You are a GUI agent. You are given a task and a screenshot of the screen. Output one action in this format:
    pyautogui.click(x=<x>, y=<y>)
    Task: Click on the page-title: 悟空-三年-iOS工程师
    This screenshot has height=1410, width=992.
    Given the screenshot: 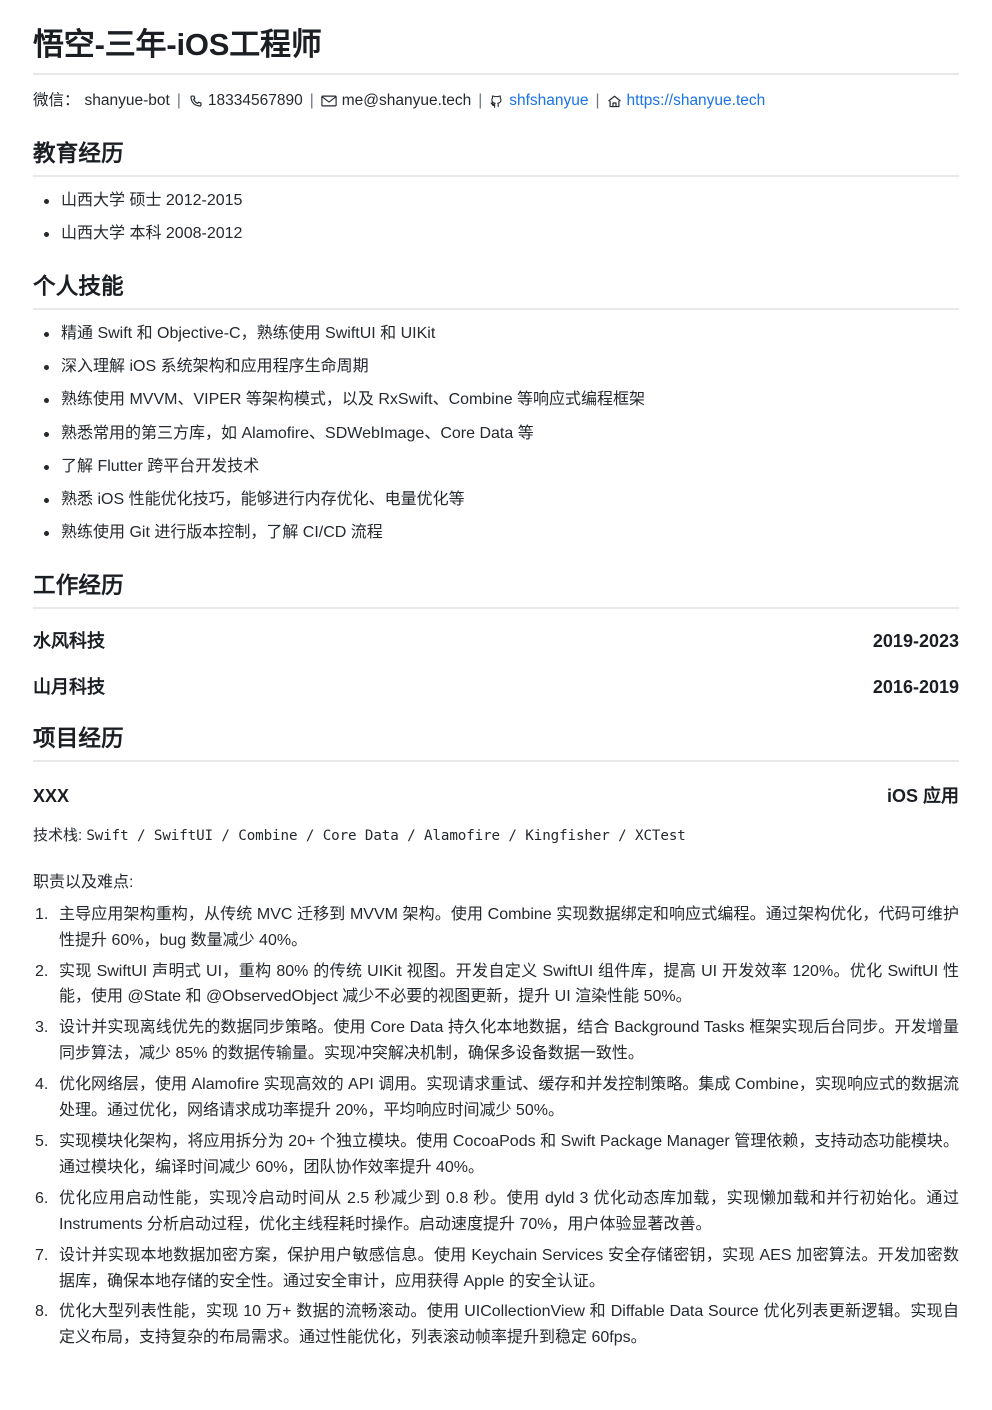 What is the action you would take?
    pyautogui.click(x=496, y=50)
    